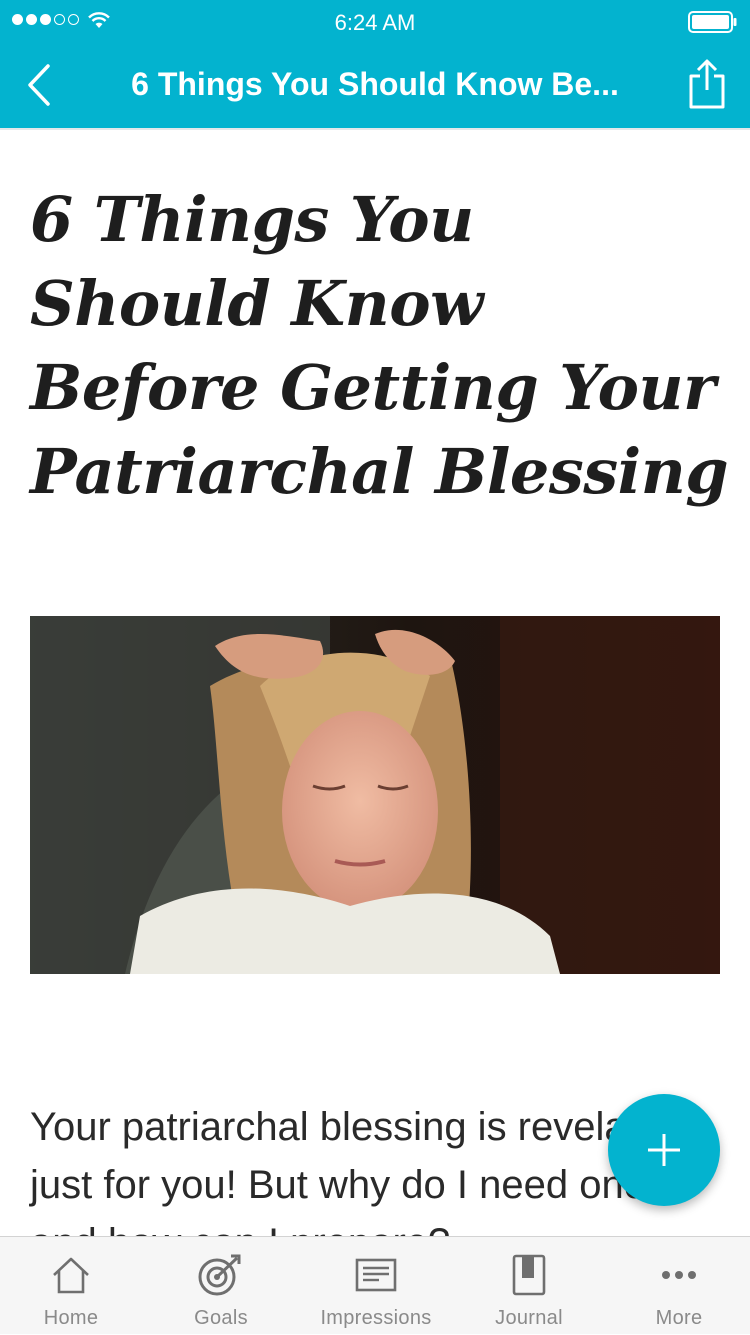 This screenshot has height=1335, width=750. I want to click on tab-home: Home, so click(71, 1286).